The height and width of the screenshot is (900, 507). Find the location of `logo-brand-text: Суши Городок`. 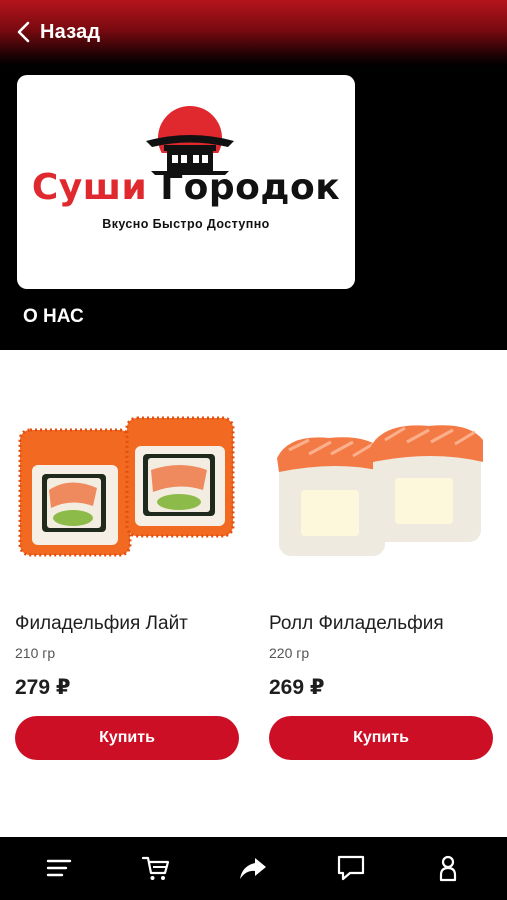

logo-brand-text: Суши Городок is located at coordinates (186, 187).